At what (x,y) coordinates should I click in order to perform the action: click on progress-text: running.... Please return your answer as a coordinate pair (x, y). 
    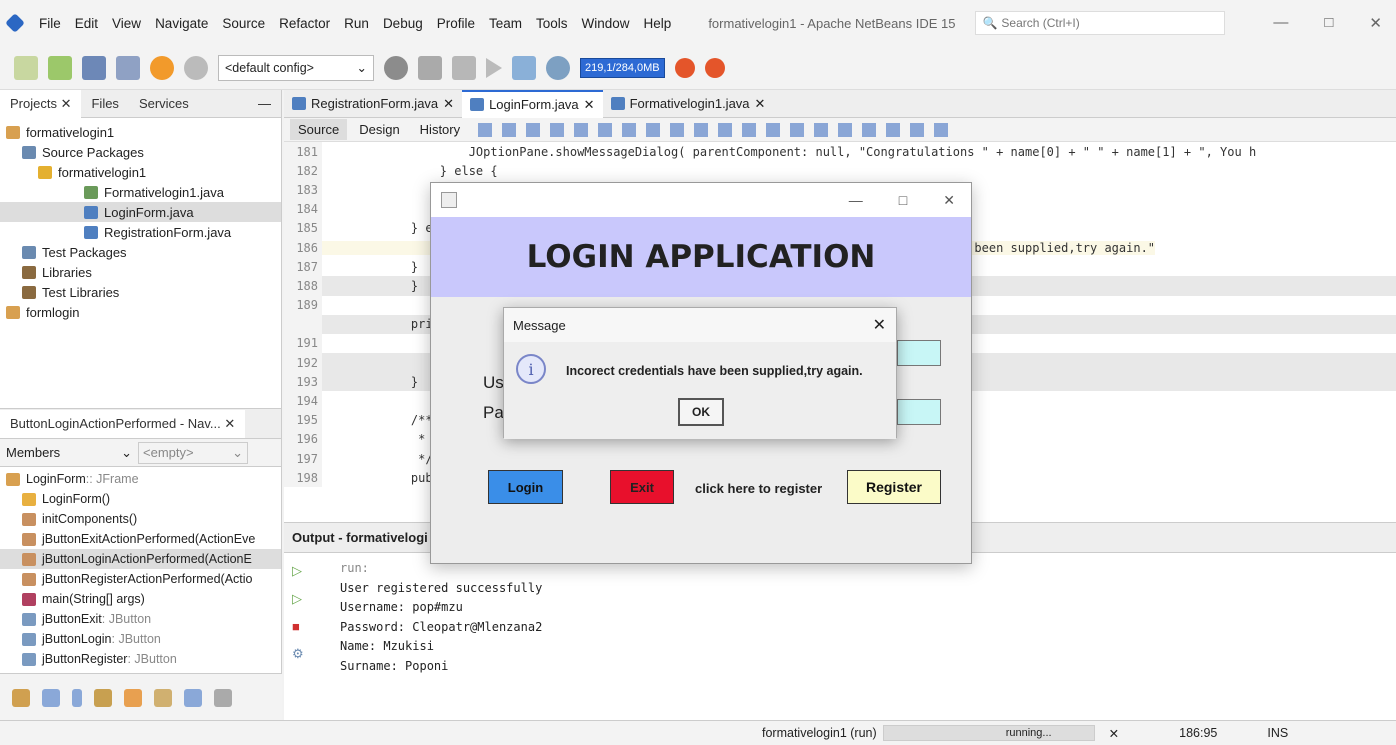
    Looking at the image, I should click on (1028, 733).